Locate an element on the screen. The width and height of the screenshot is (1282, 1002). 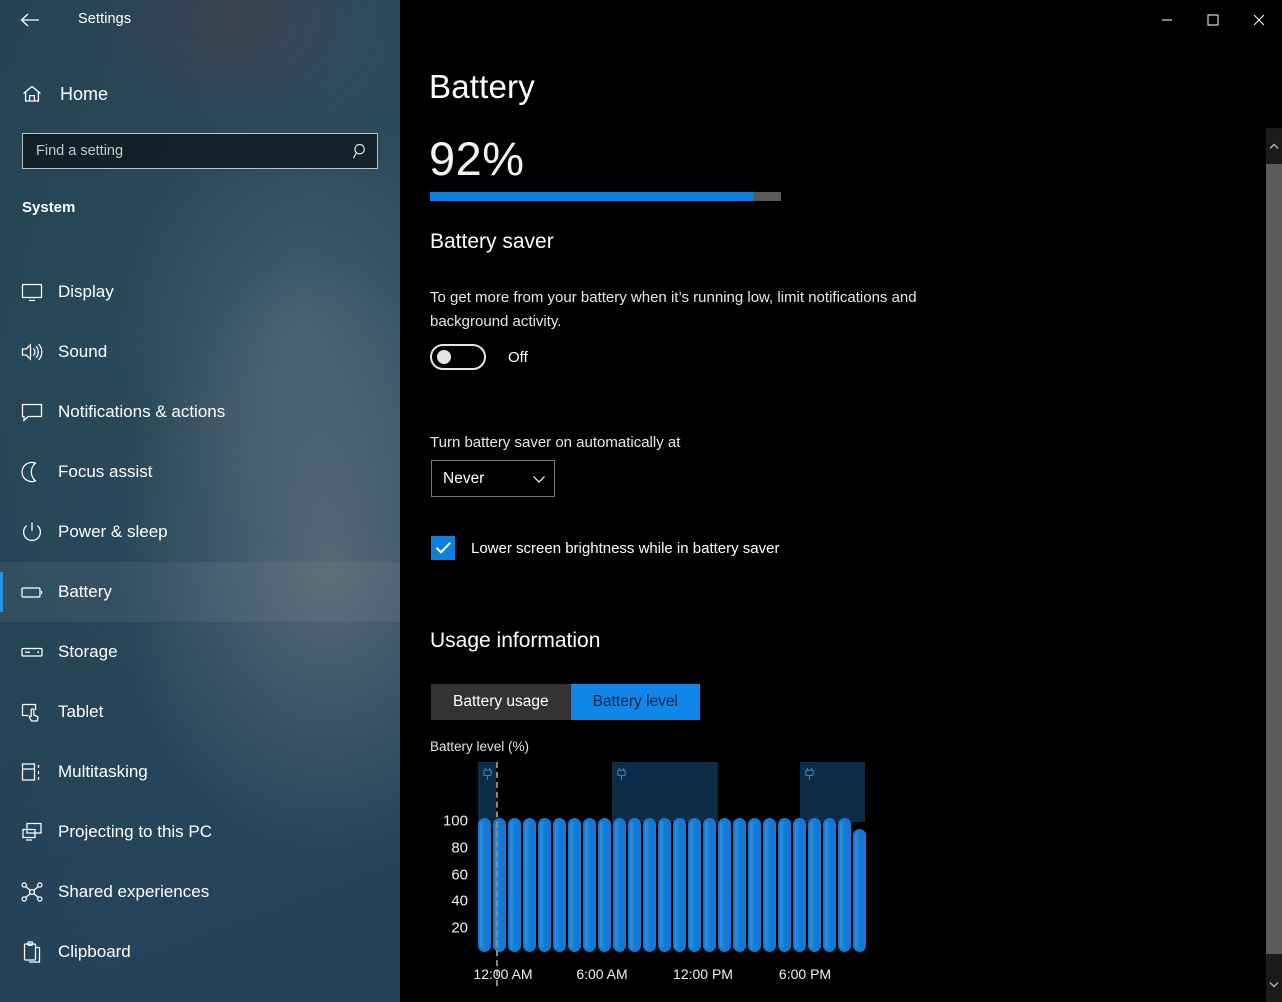
sidebar-item-shared-experiences: Shared experiences is located at coordinates (200, 892).